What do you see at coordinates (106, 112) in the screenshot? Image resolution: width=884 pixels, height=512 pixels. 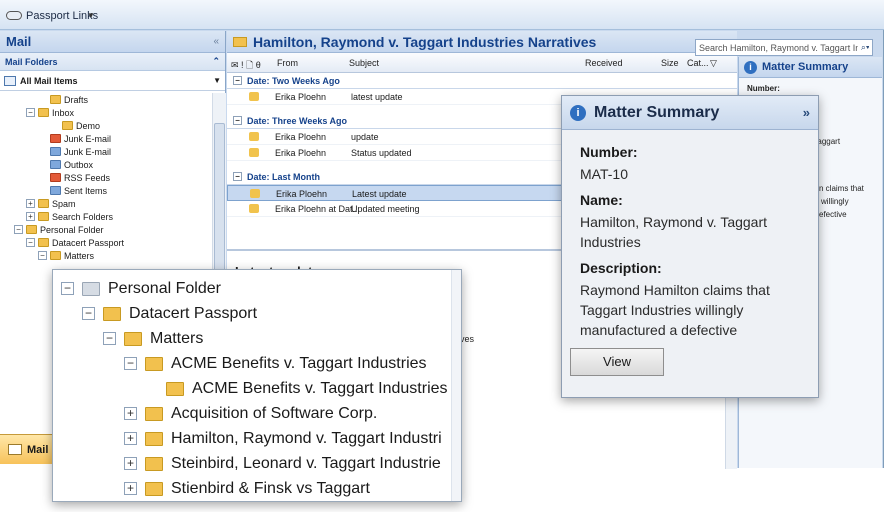 I see `folder-item: − Inbox` at bounding box center [106, 112].